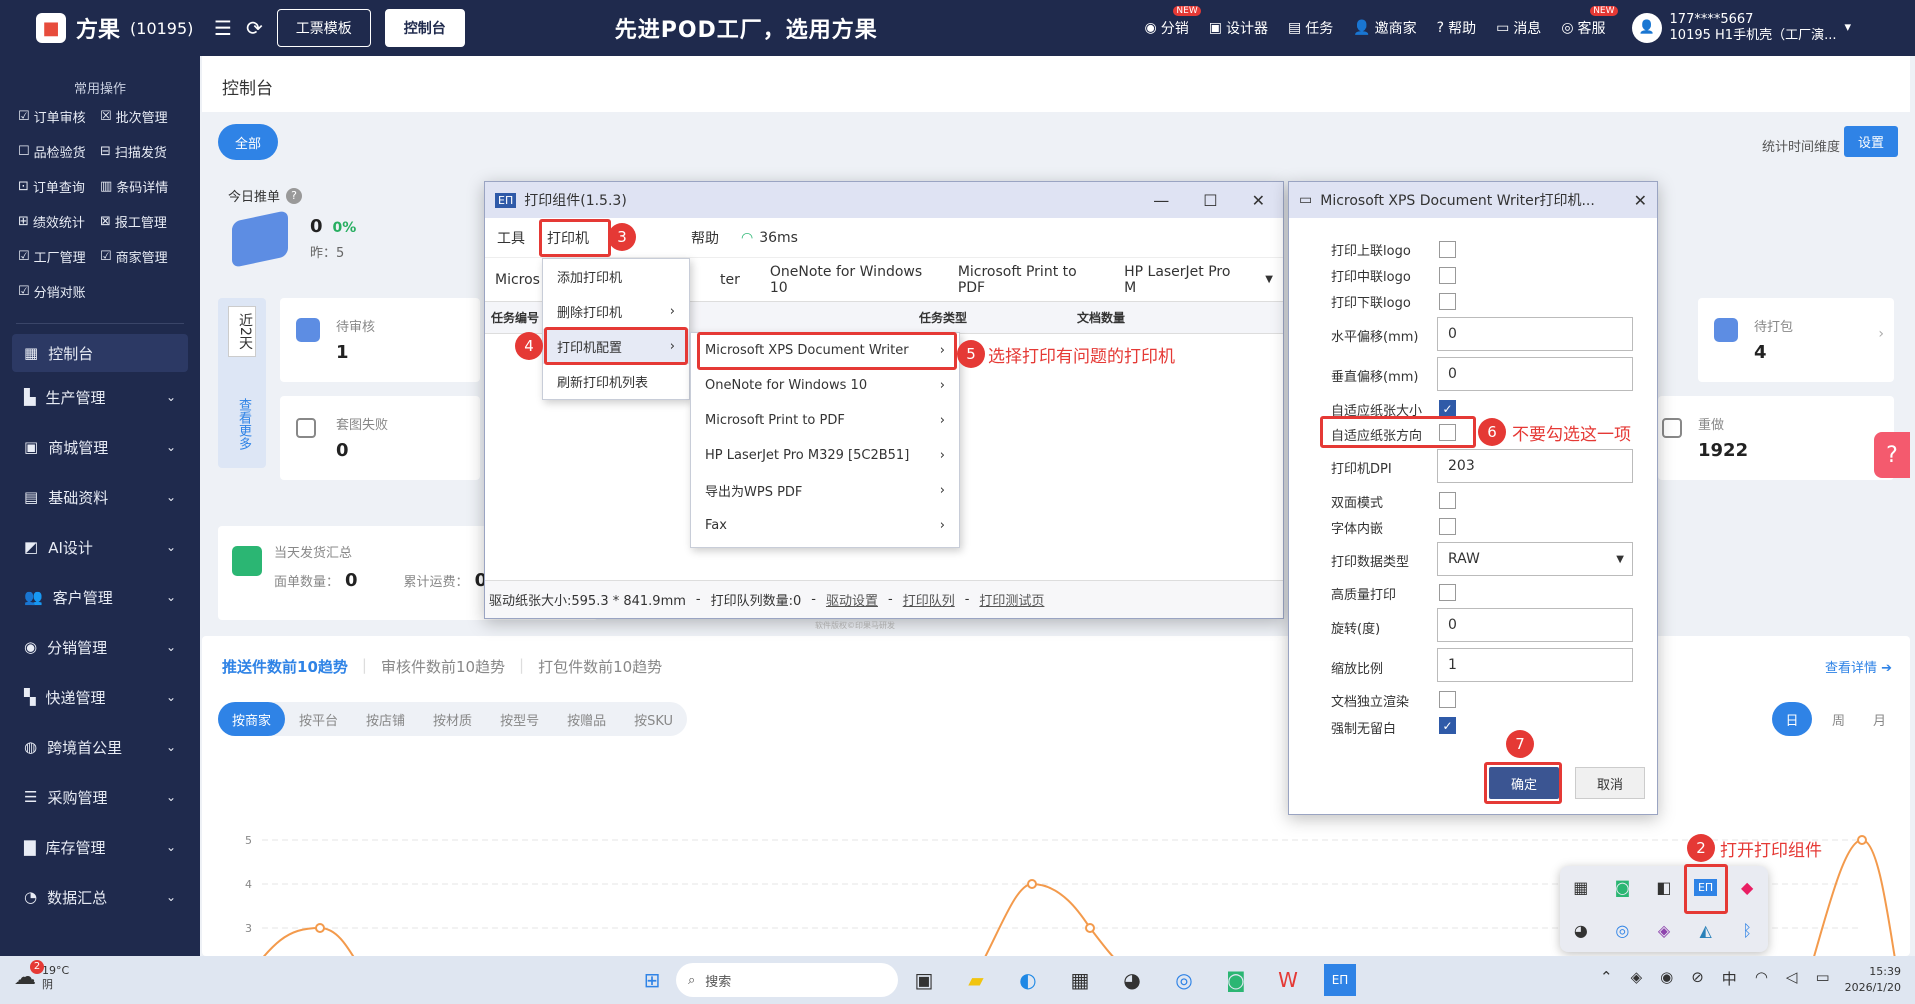  Describe the element at coordinates (294, 195) in the screenshot. I see `help-icon: ?` at that location.